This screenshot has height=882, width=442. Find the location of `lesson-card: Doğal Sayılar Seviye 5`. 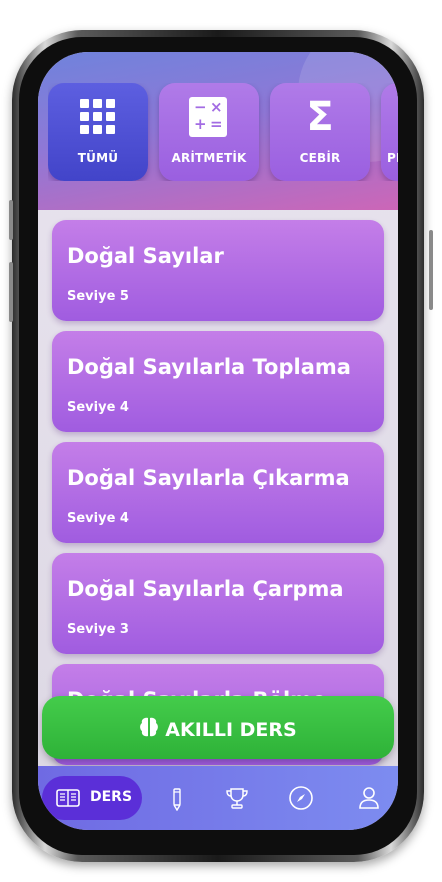

lesson-card: Doğal Sayılar Seviye 5 is located at coordinates (218, 270).